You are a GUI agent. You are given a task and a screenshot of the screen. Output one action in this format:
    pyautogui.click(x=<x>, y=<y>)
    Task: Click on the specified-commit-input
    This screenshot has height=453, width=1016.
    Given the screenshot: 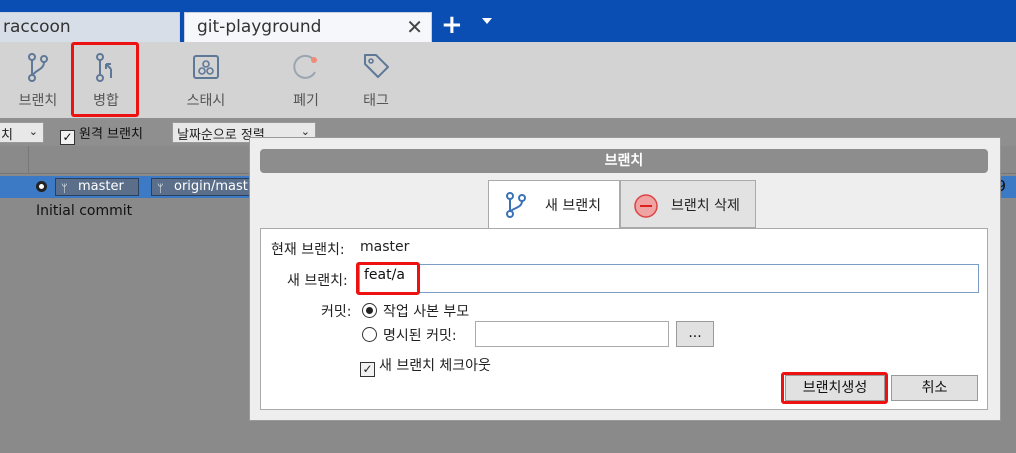 What is the action you would take?
    pyautogui.click(x=572, y=334)
    